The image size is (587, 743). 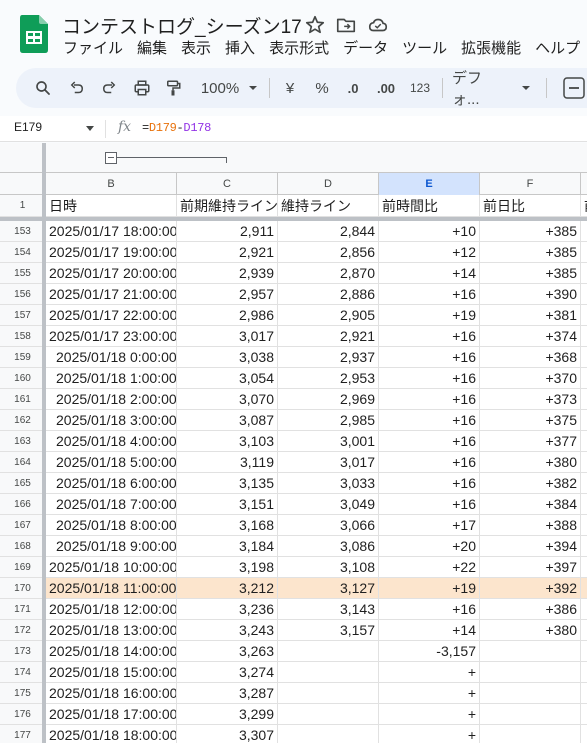 What do you see at coordinates (530, 588) in the screenshot?
I see `cell-daily-diff: +392` at bounding box center [530, 588].